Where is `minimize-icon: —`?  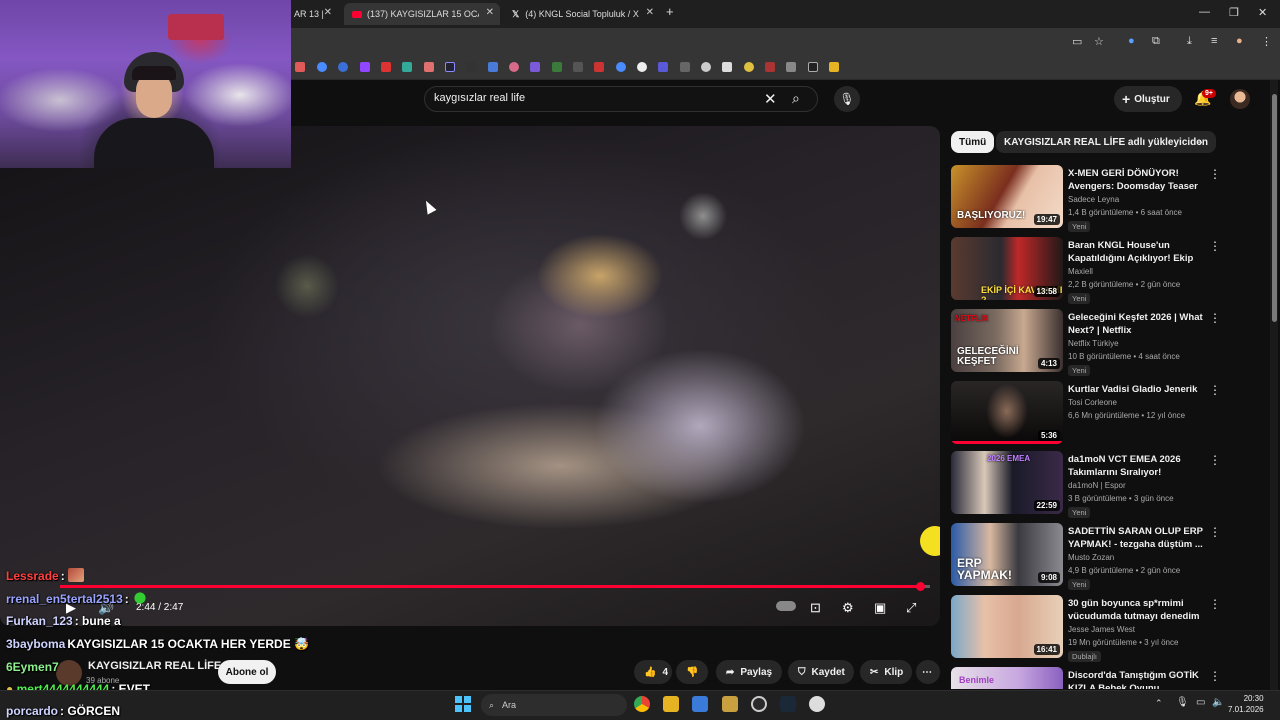
minimize-icon: — is located at coordinates (1204, 12).